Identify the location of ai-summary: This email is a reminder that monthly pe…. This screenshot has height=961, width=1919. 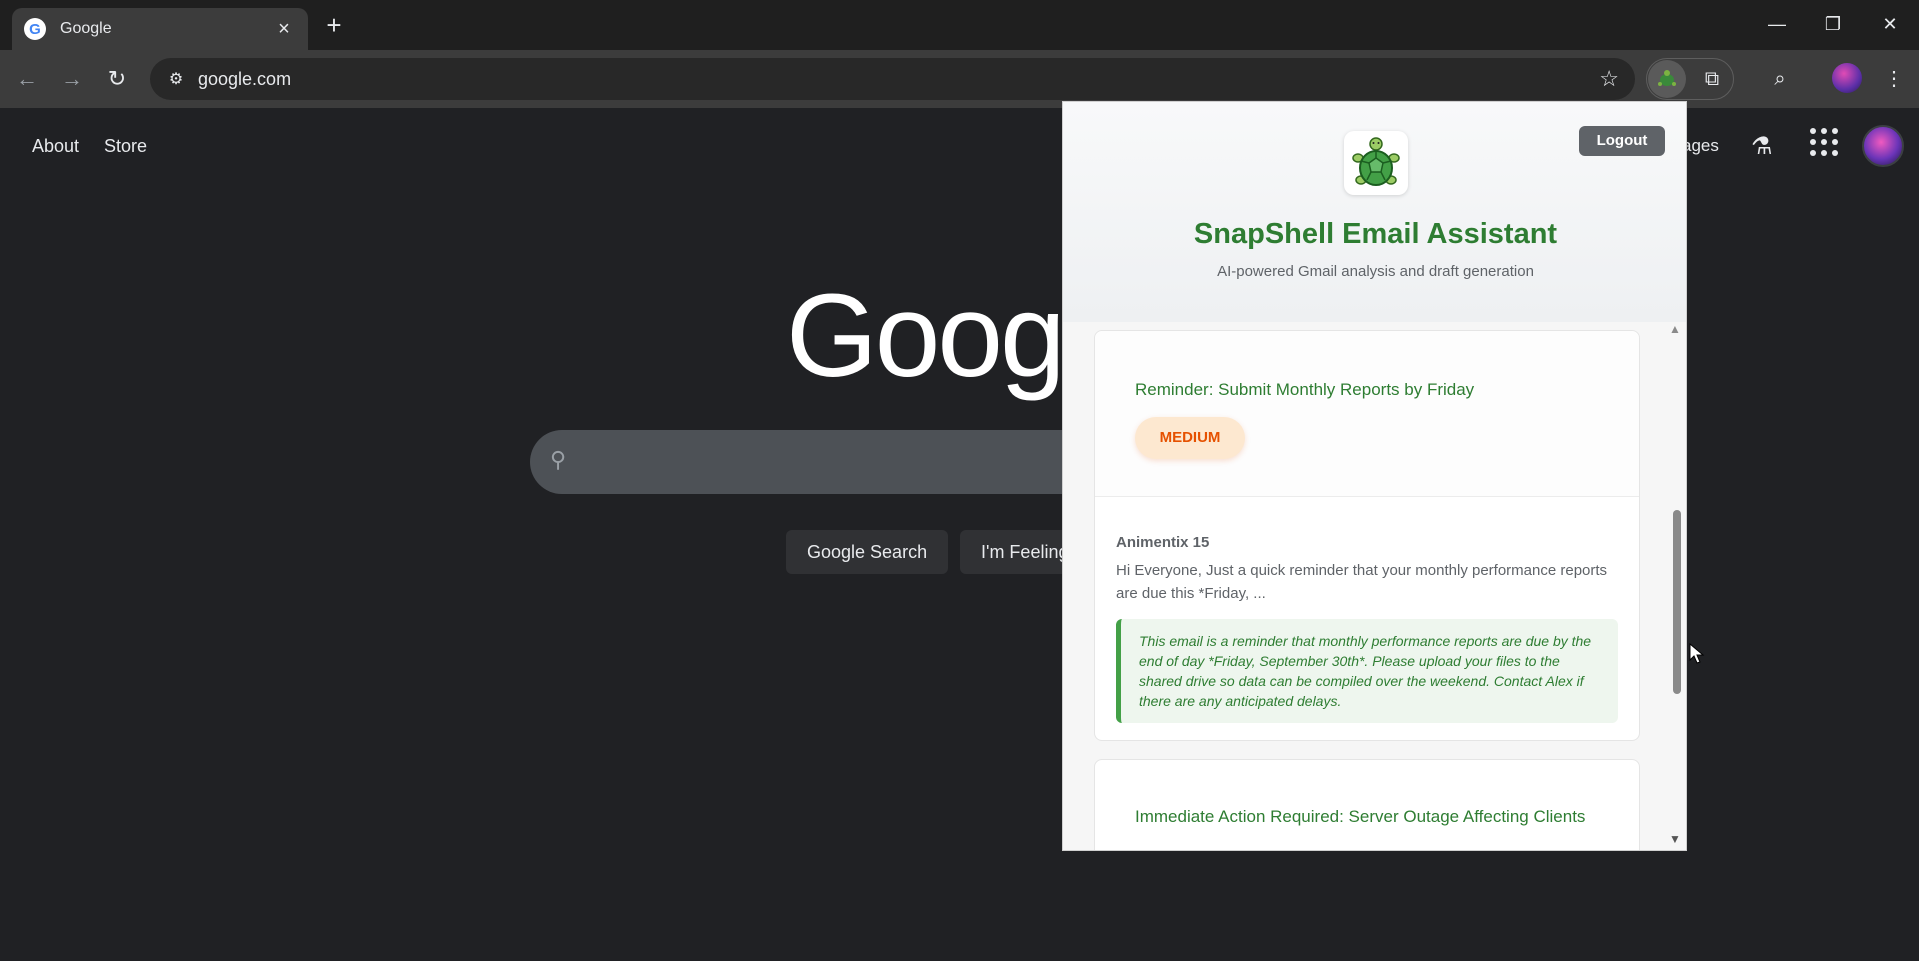
(1367, 671).